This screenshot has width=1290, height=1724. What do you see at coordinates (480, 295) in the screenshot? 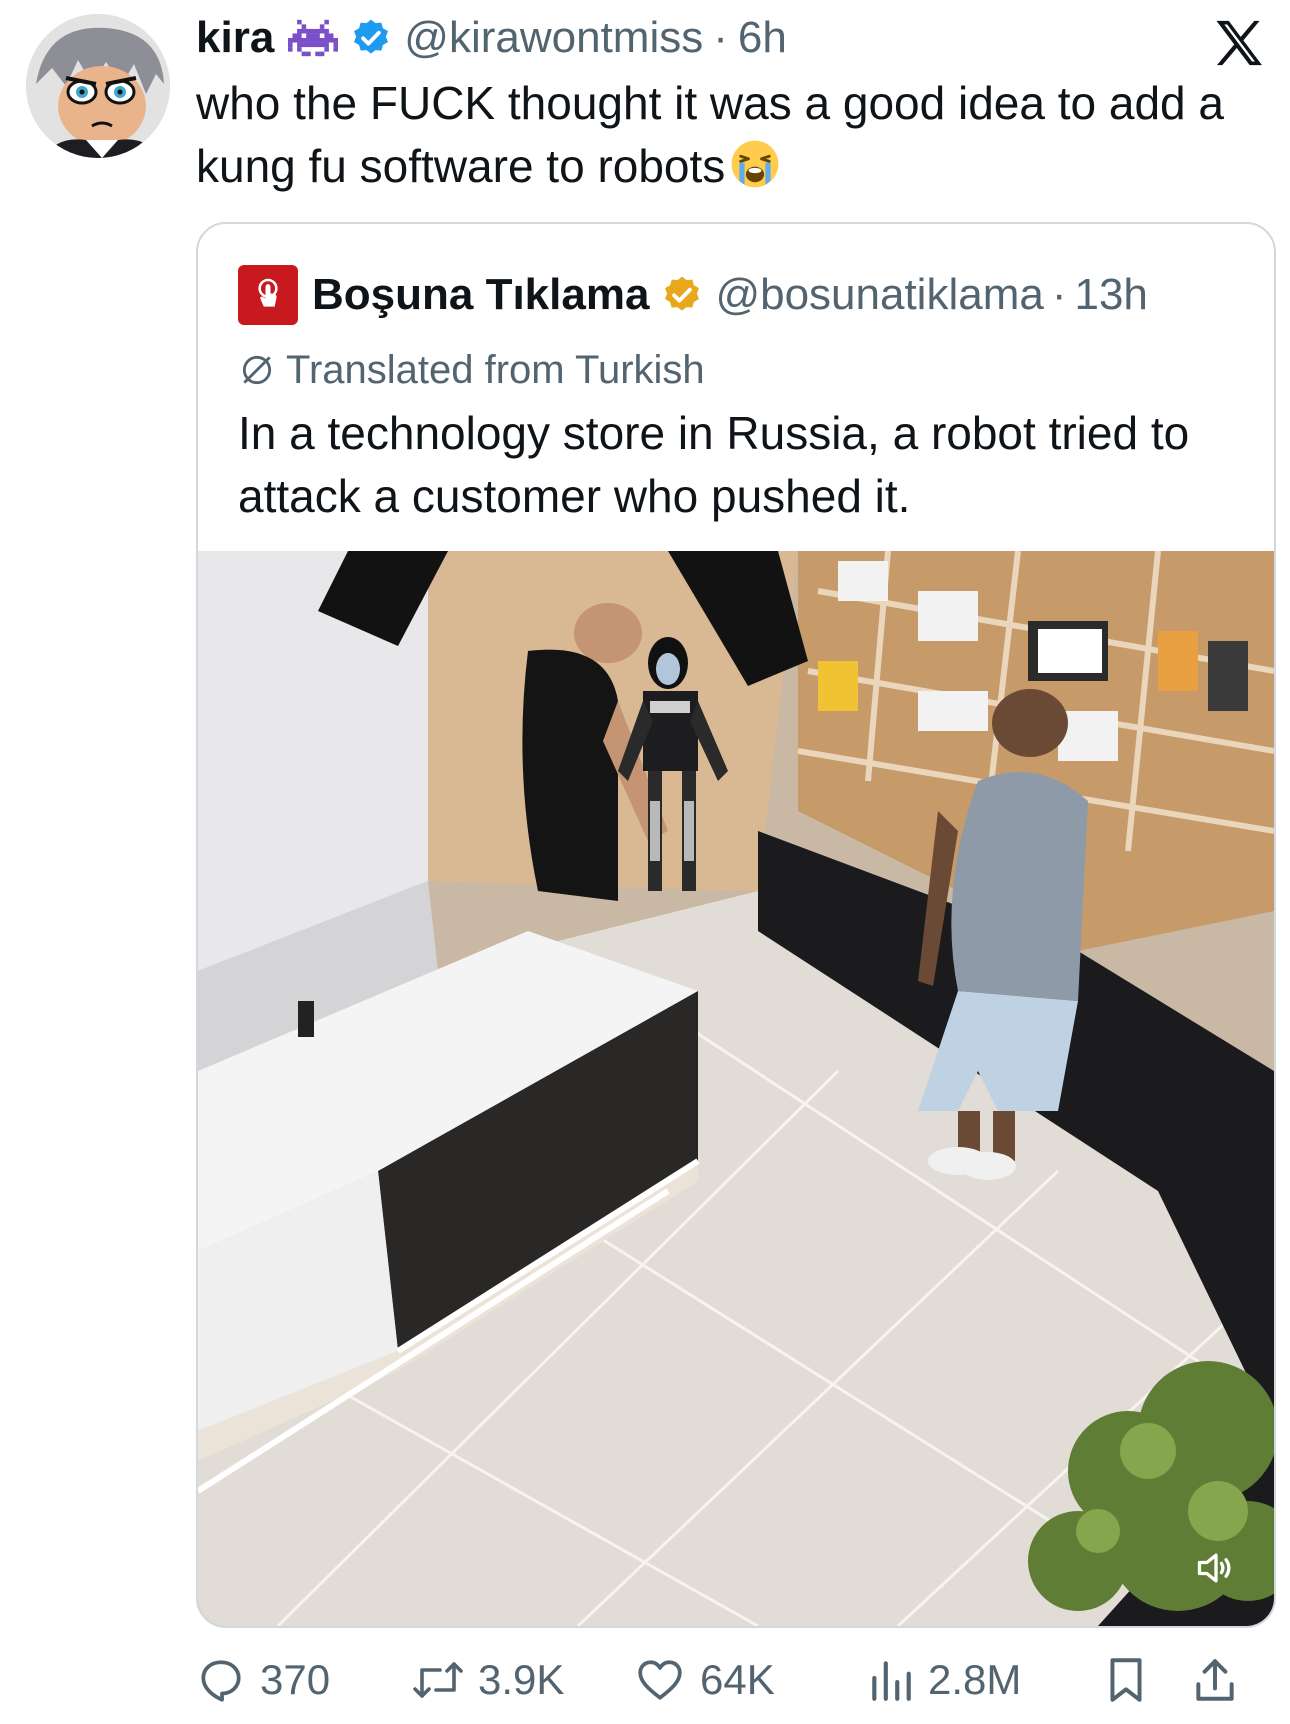
I see `quoted-author-display-name: Boşuna Tıklama` at bounding box center [480, 295].